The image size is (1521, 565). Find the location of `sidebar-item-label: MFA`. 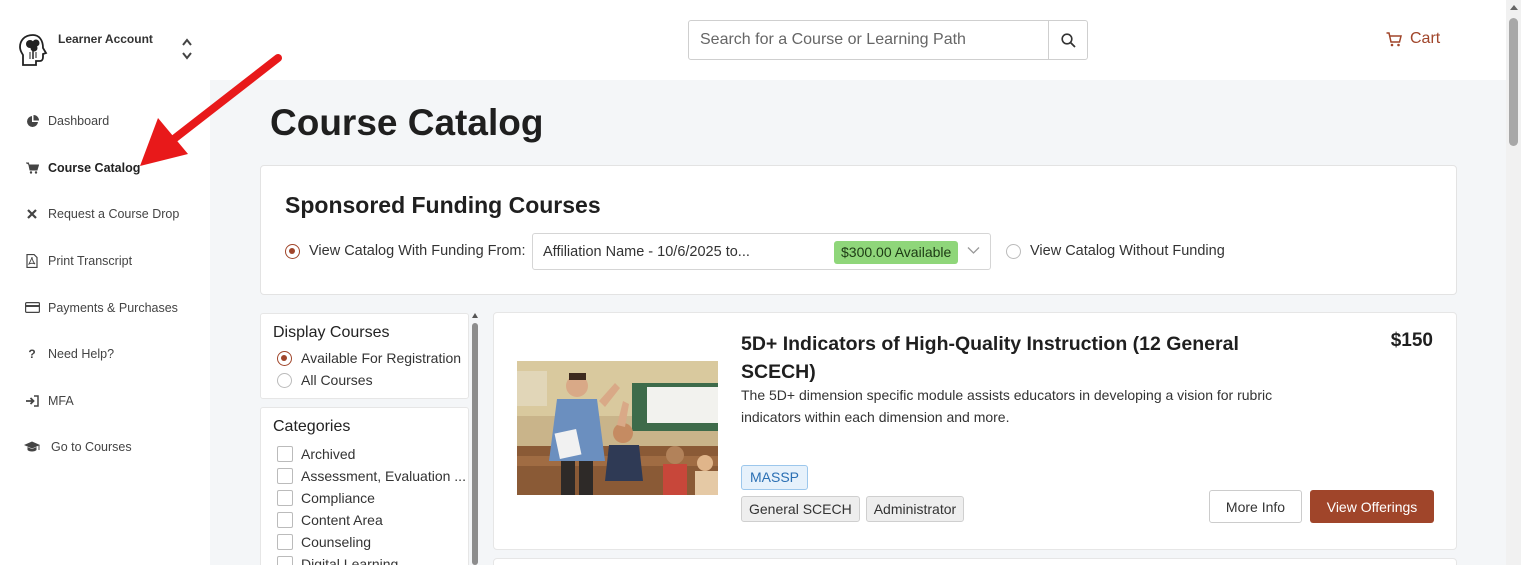

sidebar-item-label: MFA is located at coordinates (61, 400).